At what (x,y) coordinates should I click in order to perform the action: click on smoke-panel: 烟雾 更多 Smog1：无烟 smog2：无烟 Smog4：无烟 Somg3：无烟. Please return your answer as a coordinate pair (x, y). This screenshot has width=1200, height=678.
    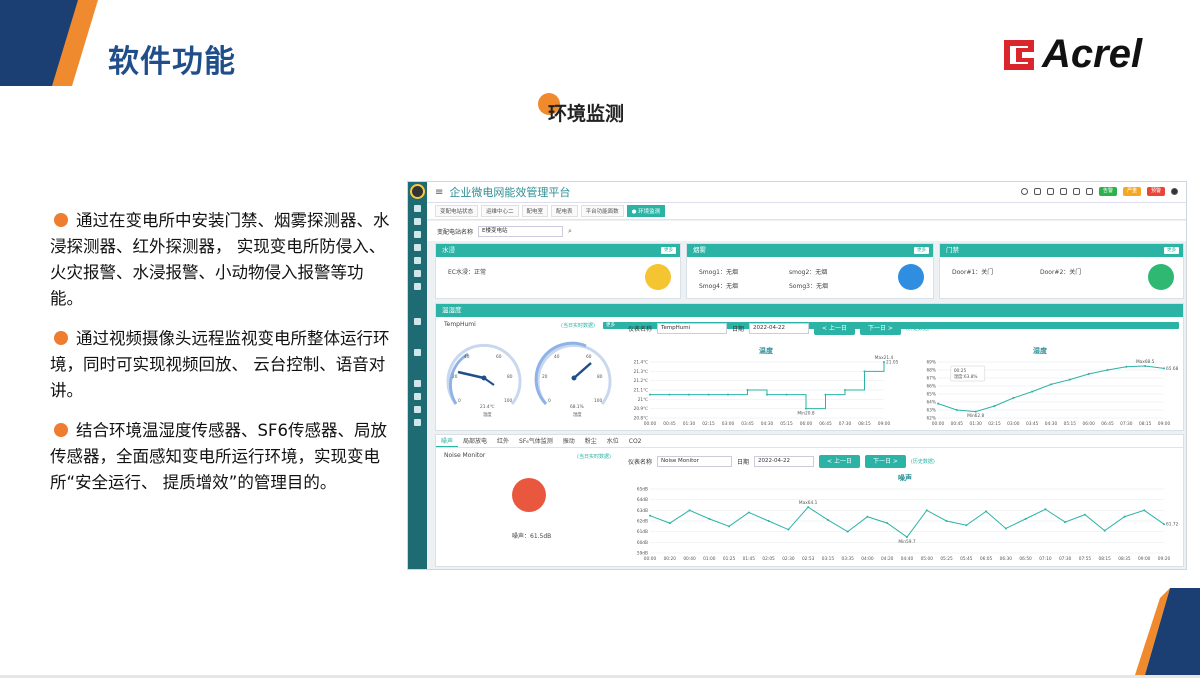
    Looking at the image, I should click on (810, 271).